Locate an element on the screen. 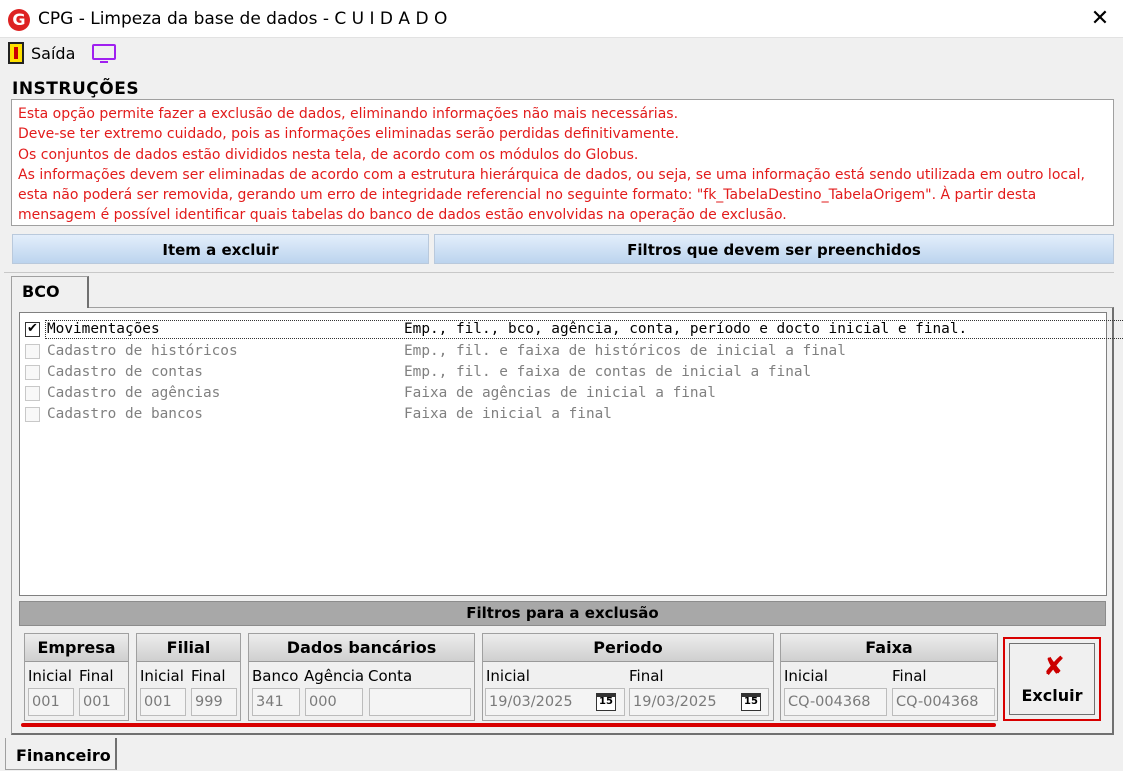 The height and width of the screenshot is (771, 1123). item-name: Cadastro de históricos is located at coordinates (142, 351).